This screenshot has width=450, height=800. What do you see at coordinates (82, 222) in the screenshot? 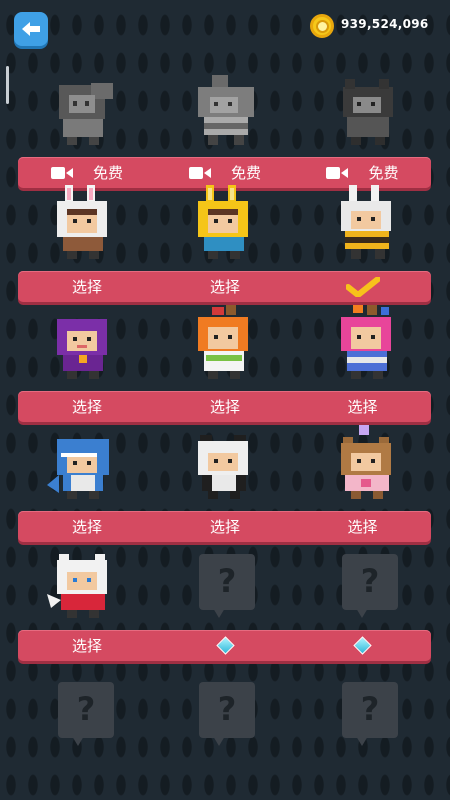
I see `white-bunny-hood-character` at bounding box center [82, 222].